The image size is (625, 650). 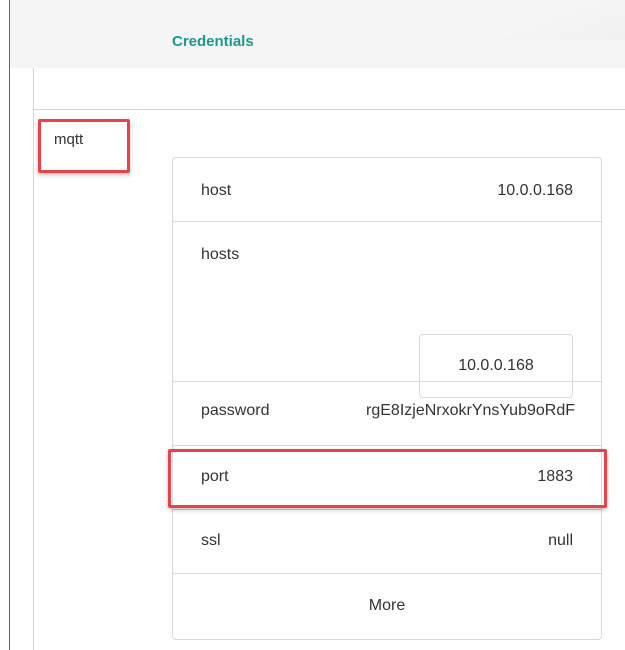 I want to click on page-title: Credentials, so click(x=213, y=41).